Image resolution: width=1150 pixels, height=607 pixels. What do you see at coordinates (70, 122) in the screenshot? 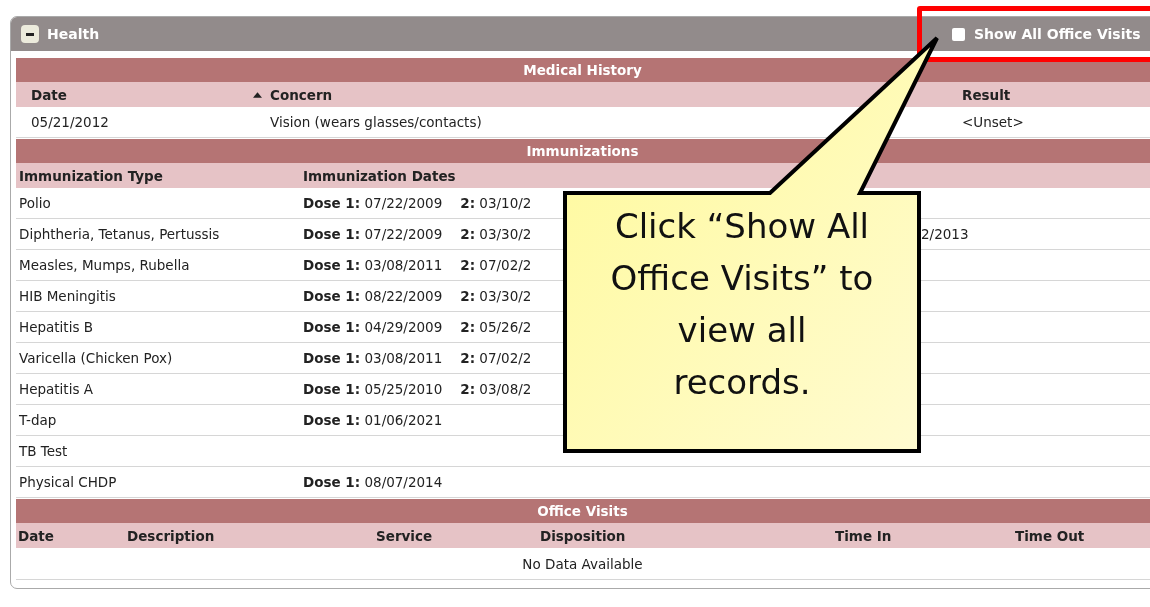
I see `table-cell: 05/21/2012` at bounding box center [70, 122].